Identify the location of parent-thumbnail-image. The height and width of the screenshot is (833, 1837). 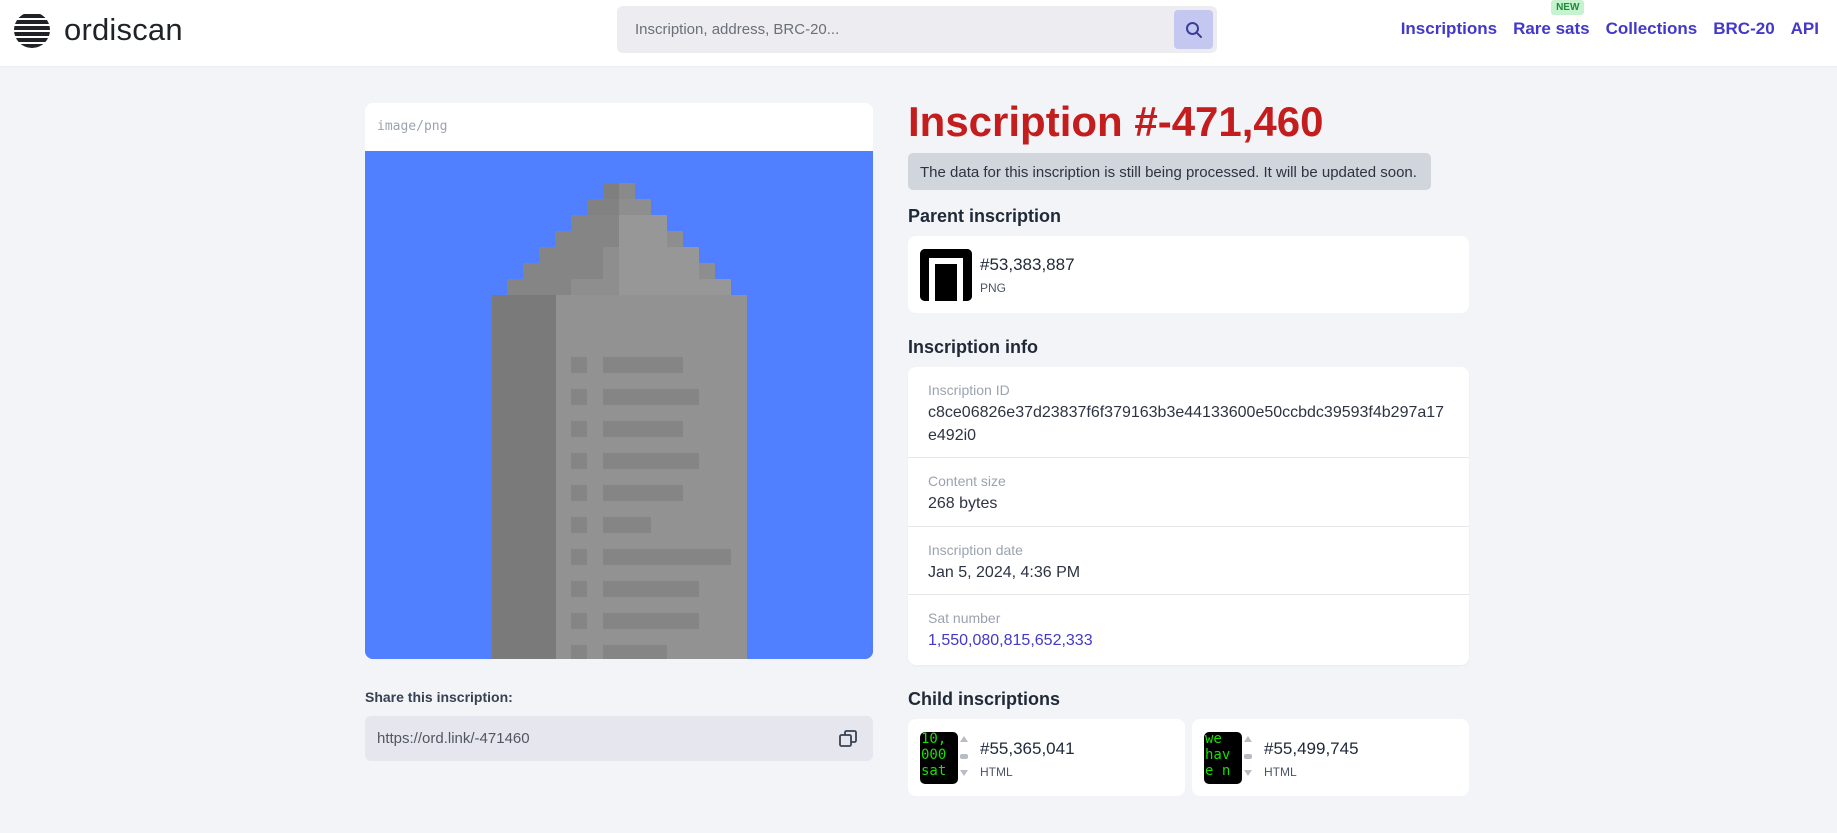
(946, 275).